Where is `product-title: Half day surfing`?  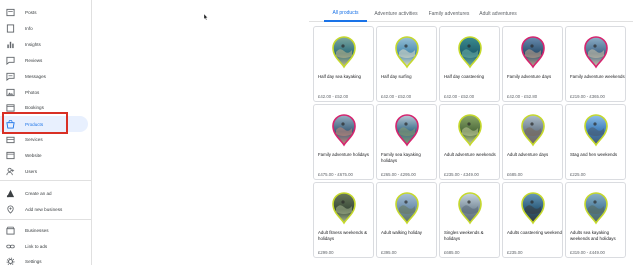
product-title: Half day surfing is located at coordinates (396, 76).